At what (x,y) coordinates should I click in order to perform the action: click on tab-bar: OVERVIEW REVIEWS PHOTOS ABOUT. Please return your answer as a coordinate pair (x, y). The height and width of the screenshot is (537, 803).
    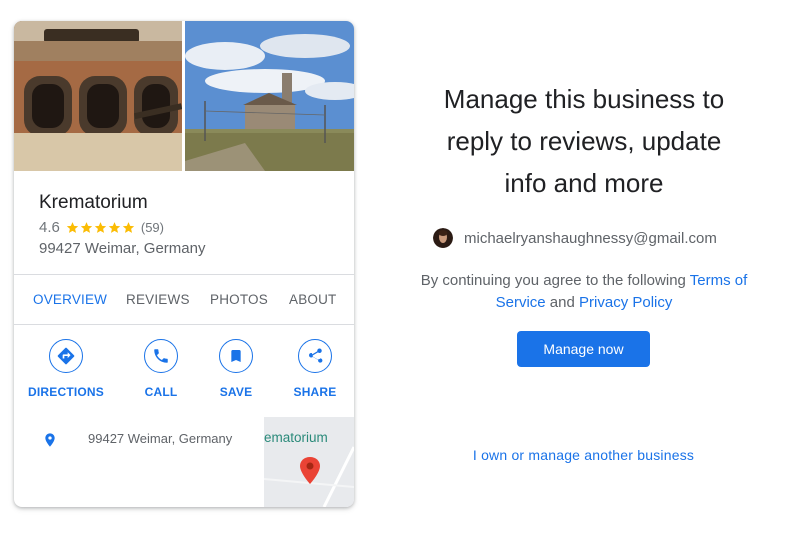
    Looking at the image, I should click on (184, 299).